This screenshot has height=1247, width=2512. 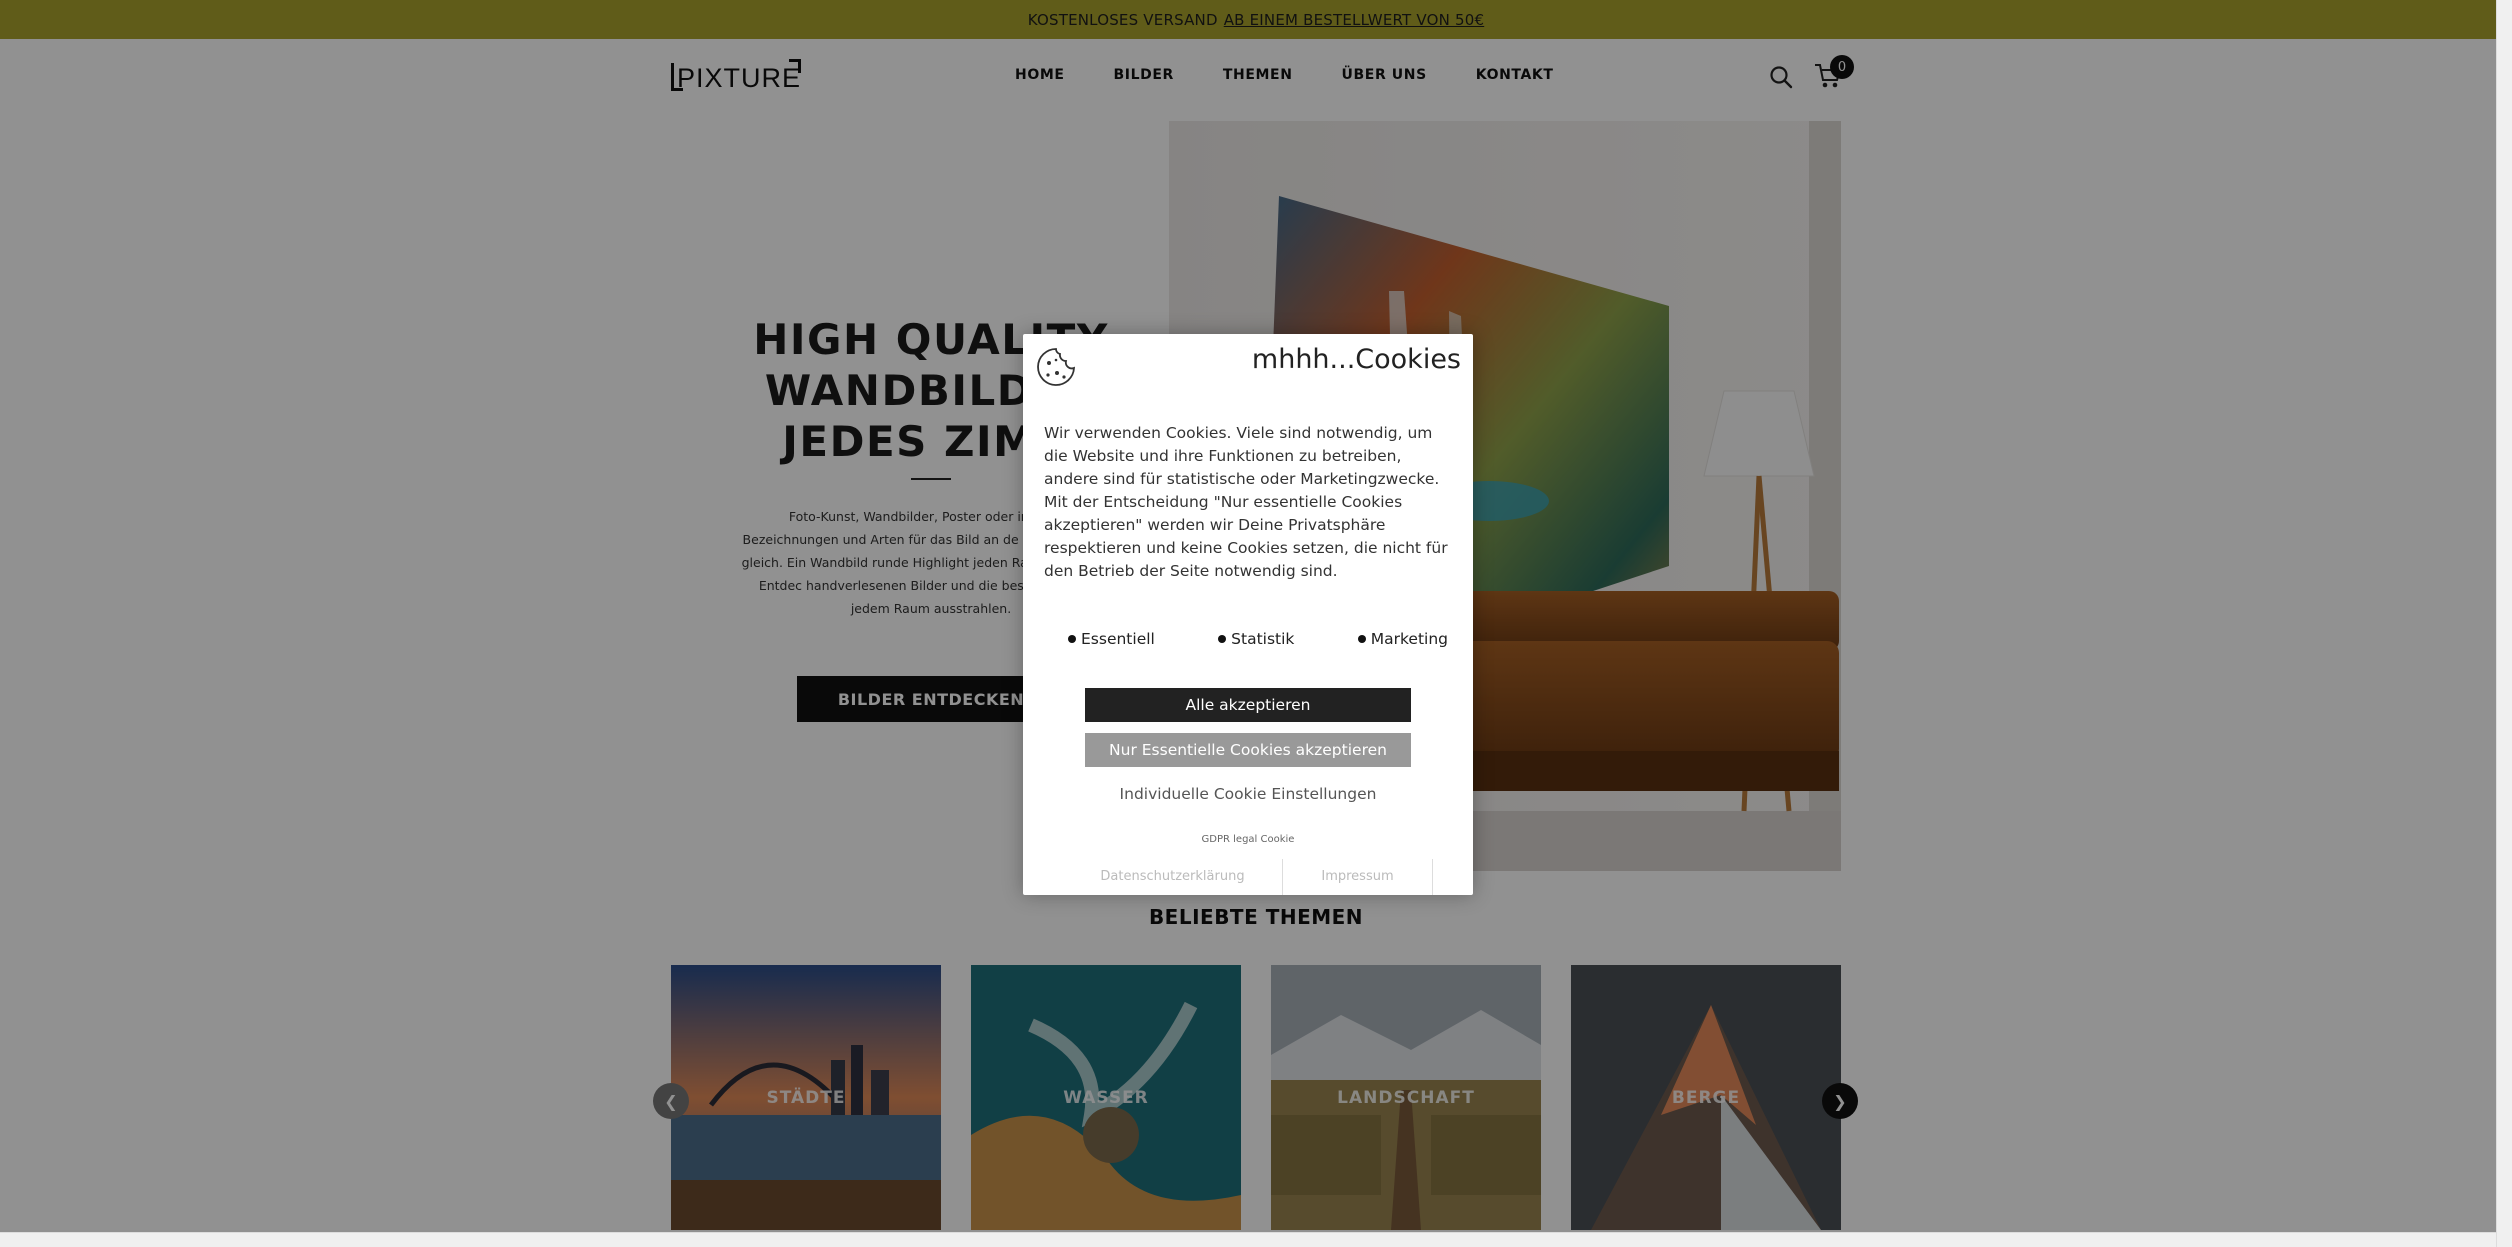 What do you see at coordinates (1263, 639) in the screenshot?
I see `cookie-option-label: Statistik` at bounding box center [1263, 639].